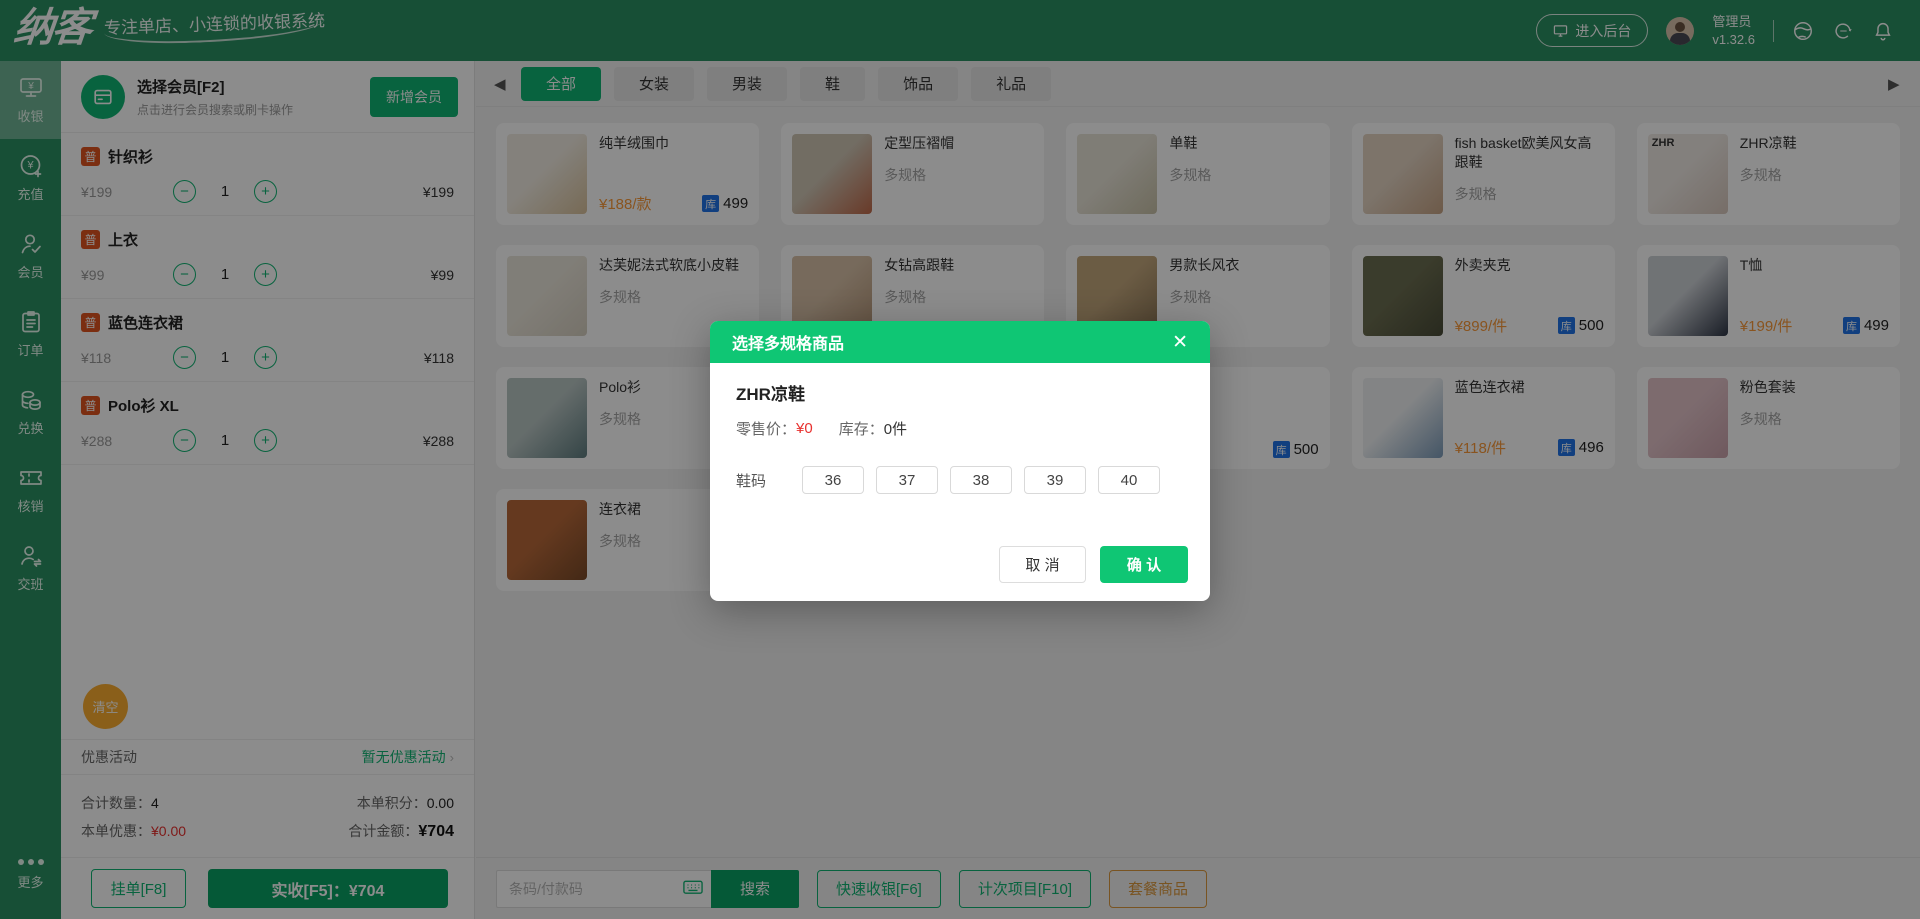 The image size is (1920, 919). Describe the element at coordinates (1129, 480) in the screenshot. I see `size-option-40: 40` at that location.